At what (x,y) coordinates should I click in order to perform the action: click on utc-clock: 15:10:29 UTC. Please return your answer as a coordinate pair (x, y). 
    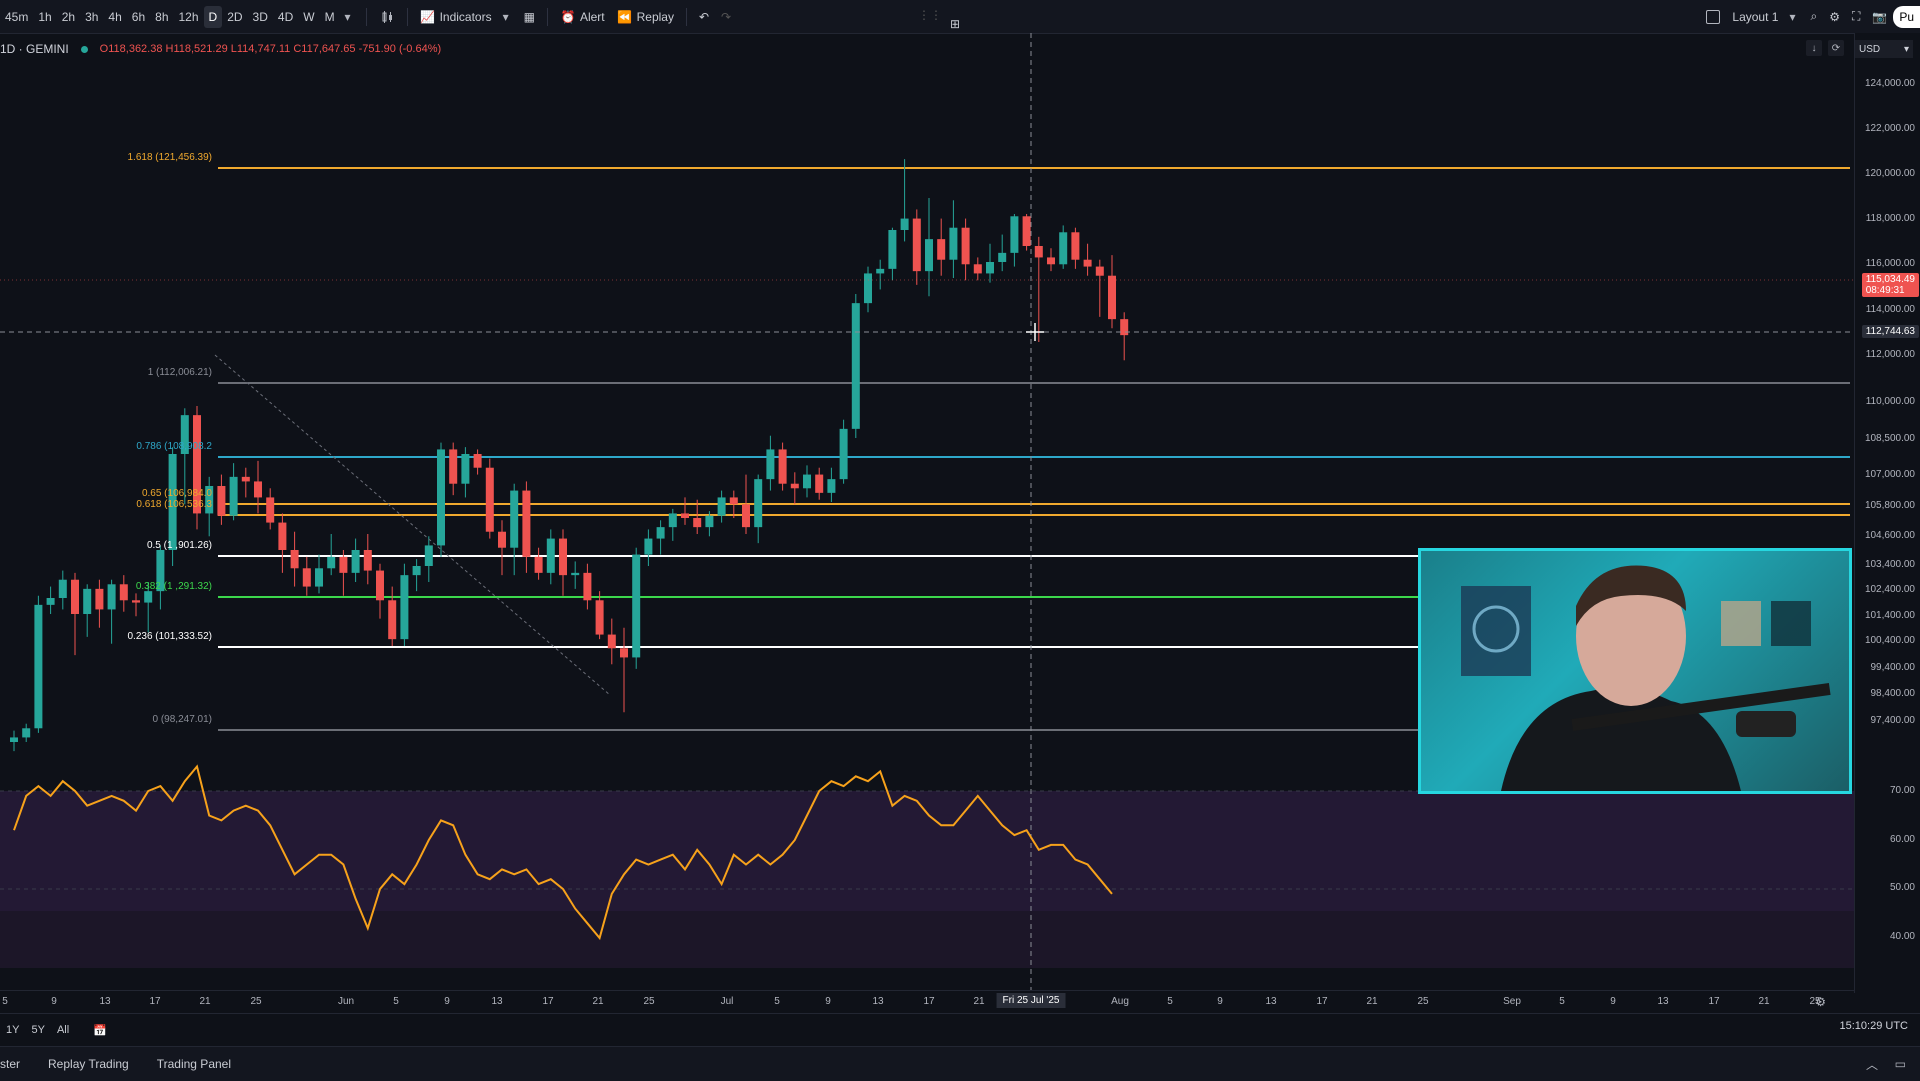
    Looking at the image, I should click on (1874, 1026).